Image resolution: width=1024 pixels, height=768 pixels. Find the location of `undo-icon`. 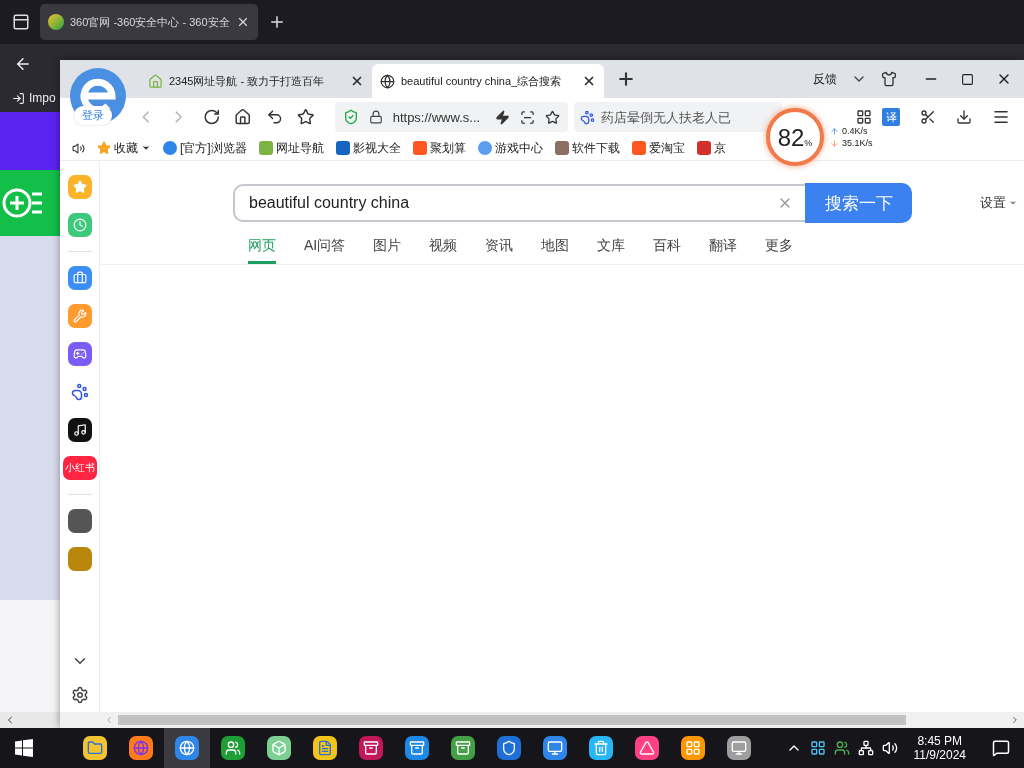

undo-icon is located at coordinates (274, 117).